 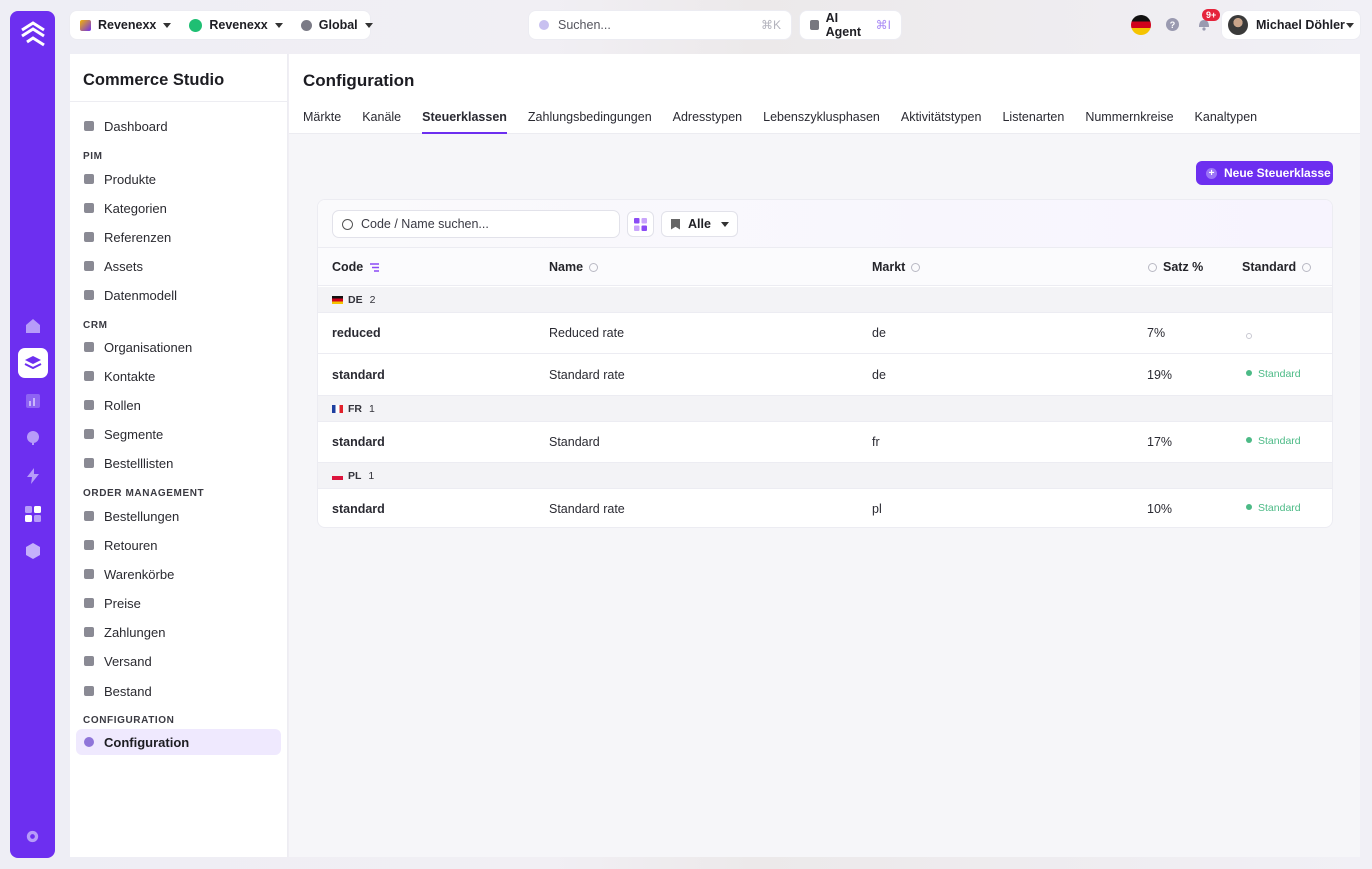 What do you see at coordinates (178, 434) in the screenshot?
I see `sidebar-item-segmente: Segmente` at bounding box center [178, 434].